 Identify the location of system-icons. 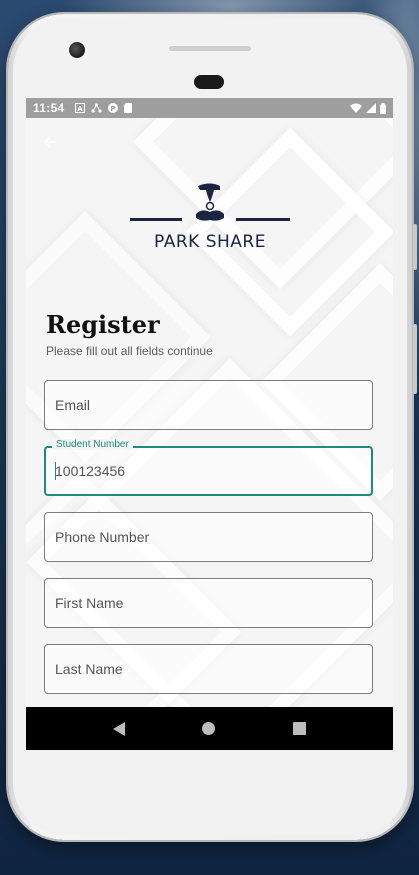
(368, 108).